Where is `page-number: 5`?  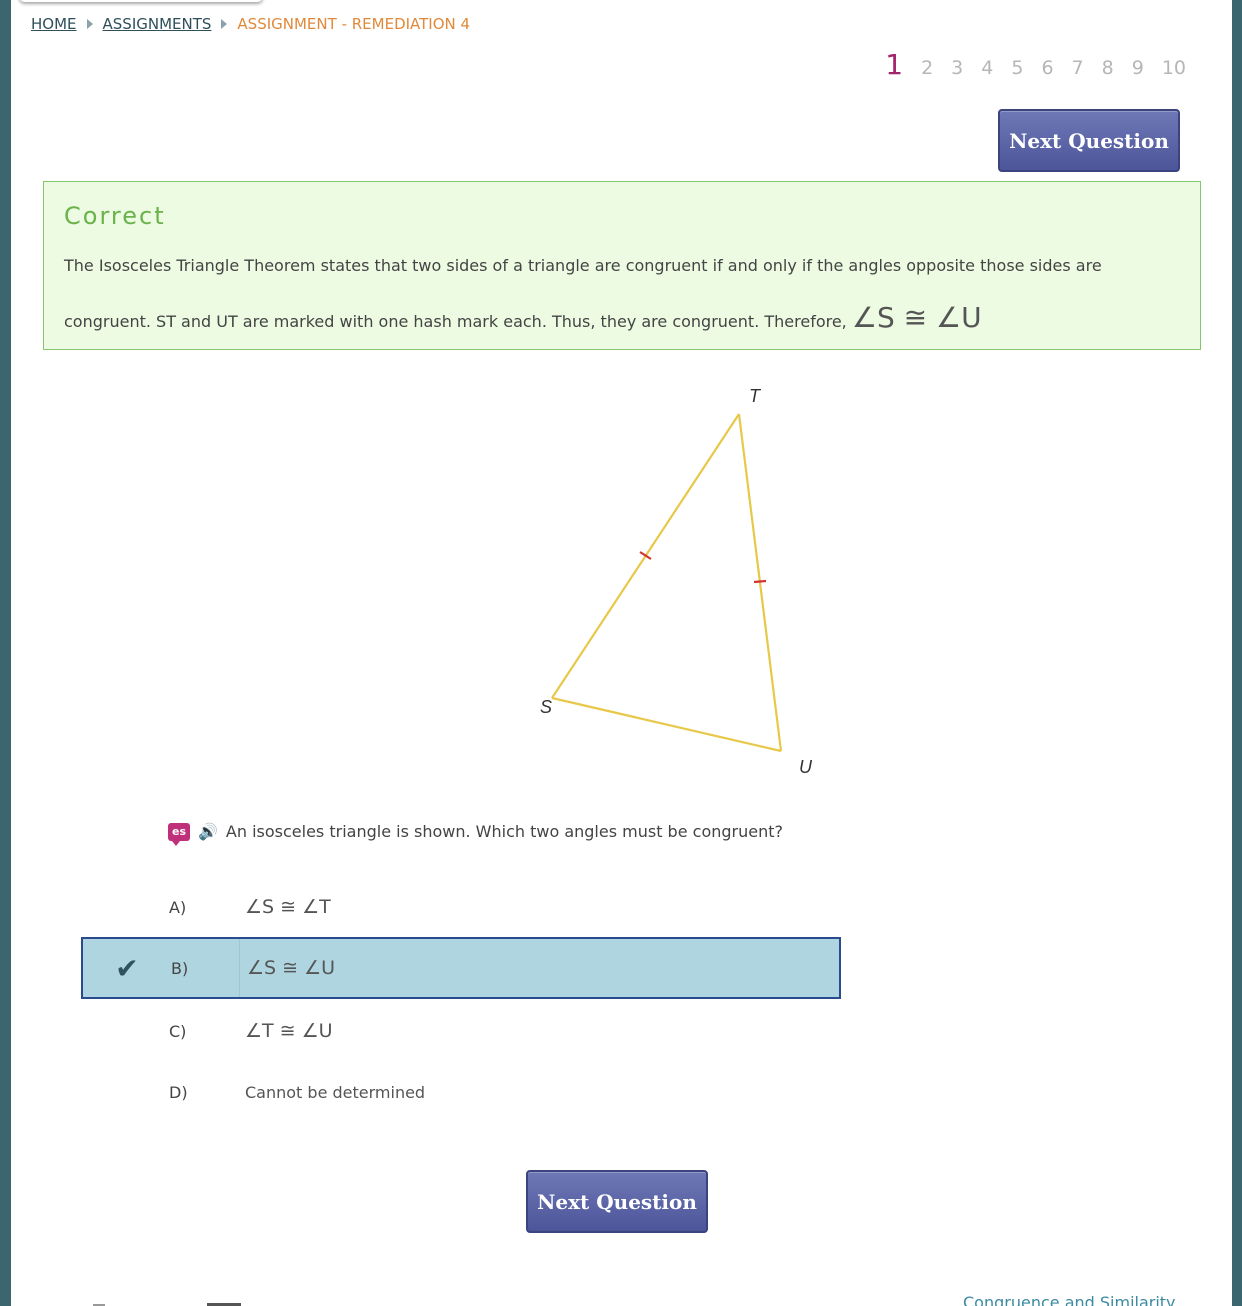 page-number: 5 is located at coordinates (1017, 68).